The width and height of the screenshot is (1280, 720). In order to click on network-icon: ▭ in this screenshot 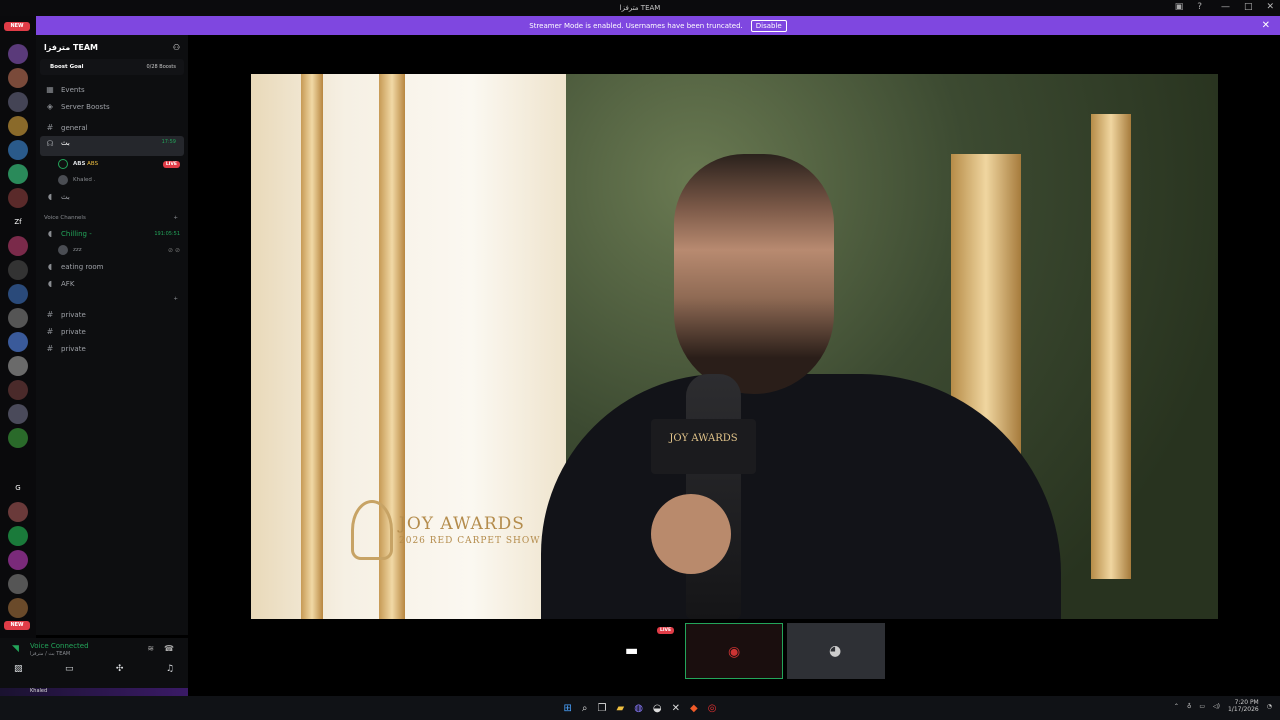, I will do `click(1202, 706)`.